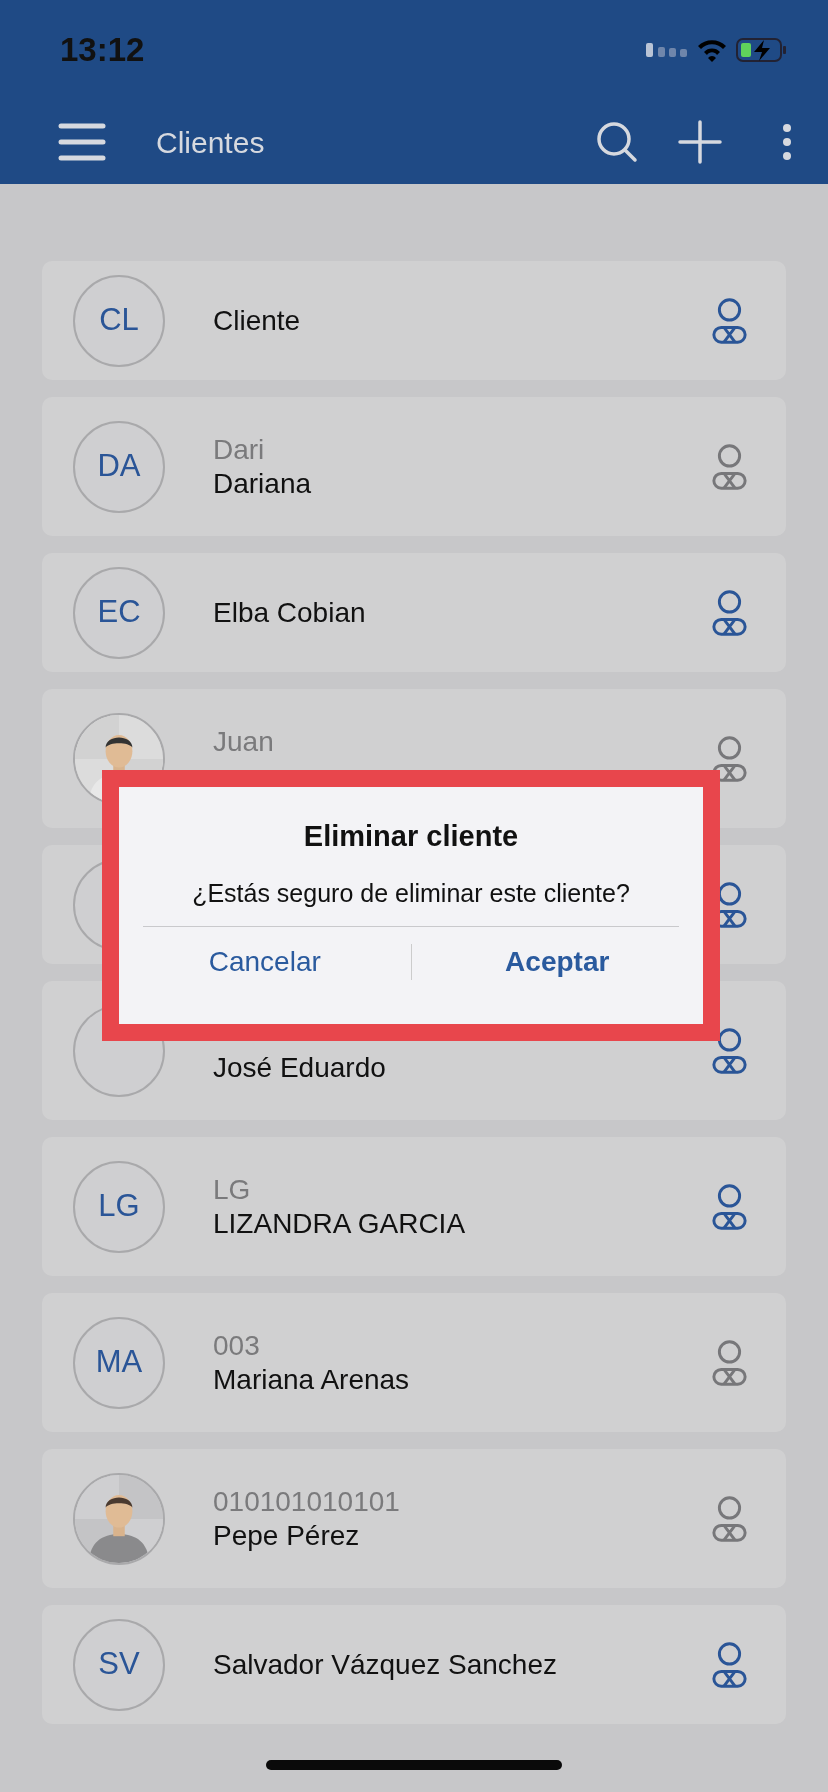  I want to click on client-row: LG LG LIZANDRA GARCIA, so click(414, 1206).